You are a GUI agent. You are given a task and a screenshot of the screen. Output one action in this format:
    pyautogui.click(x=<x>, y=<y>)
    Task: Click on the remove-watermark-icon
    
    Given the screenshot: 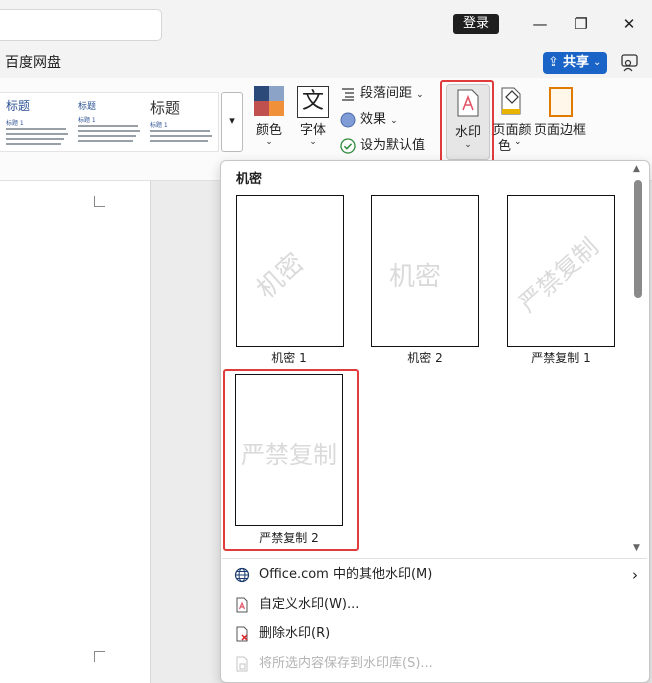 What is the action you would take?
    pyautogui.click(x=242, y=634)
    